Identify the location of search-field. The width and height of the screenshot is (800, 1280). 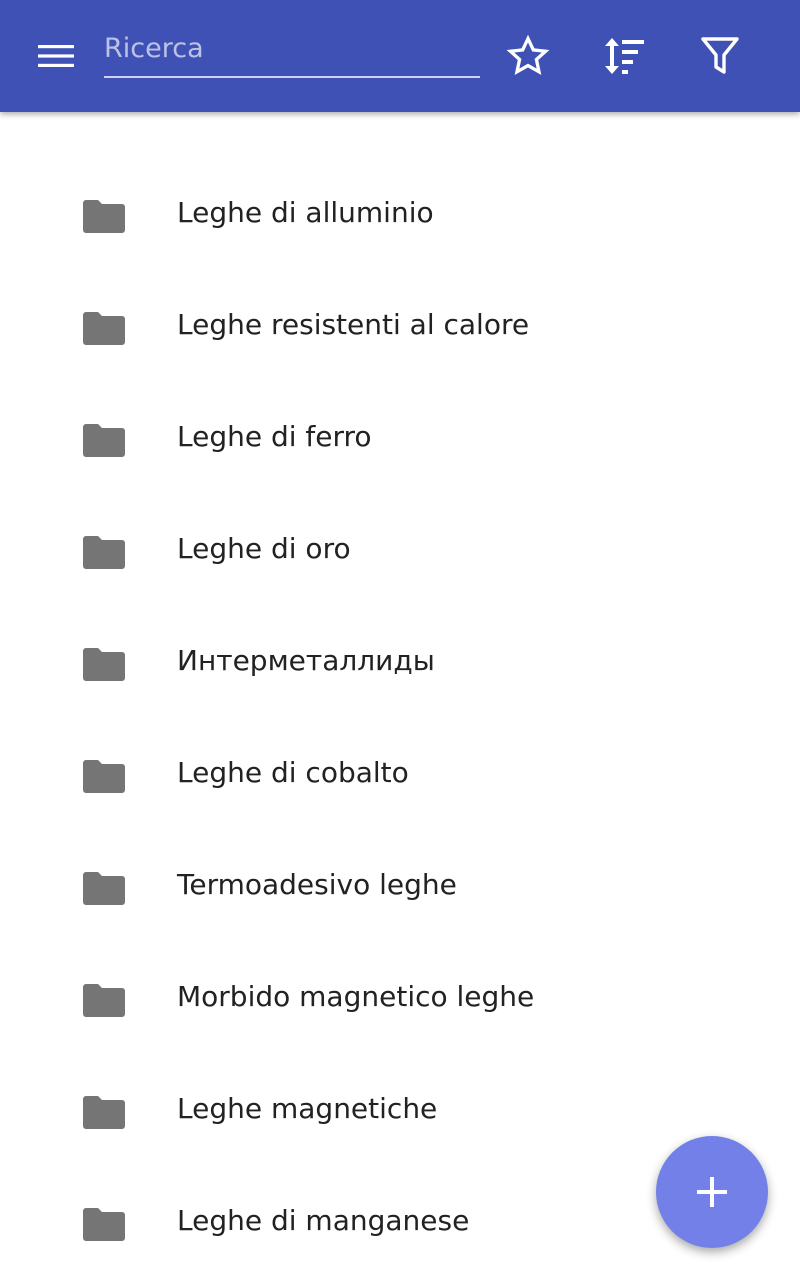
(292, 54).